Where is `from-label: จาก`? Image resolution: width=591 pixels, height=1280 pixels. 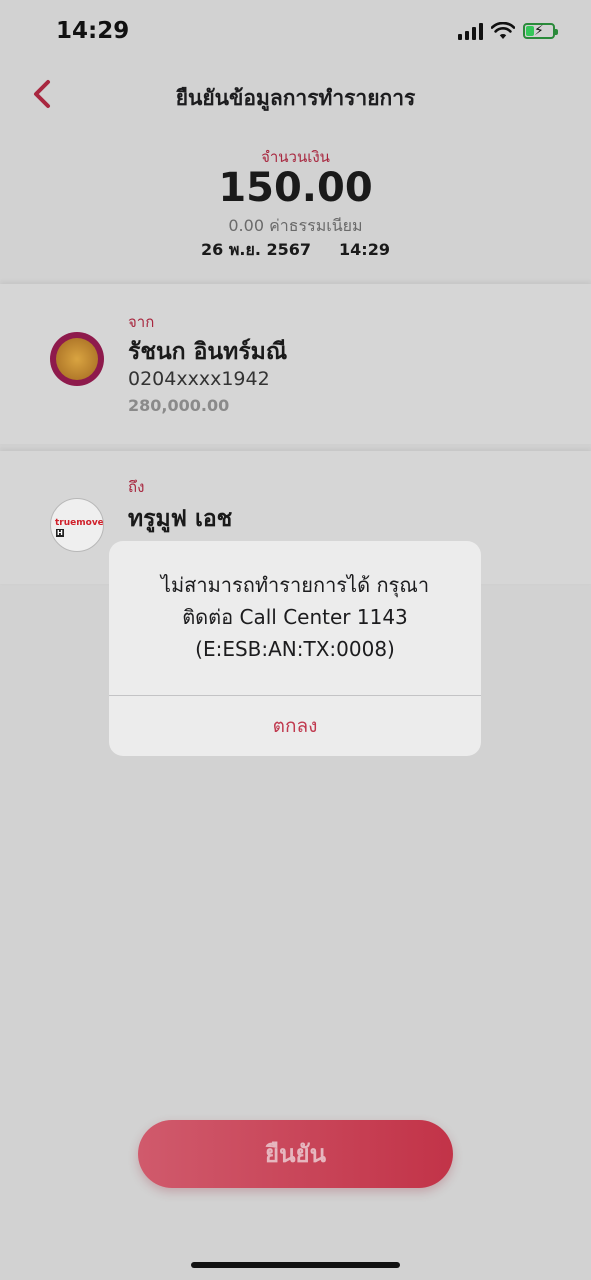
from-label: จาก is located at coordinates (141, 322).